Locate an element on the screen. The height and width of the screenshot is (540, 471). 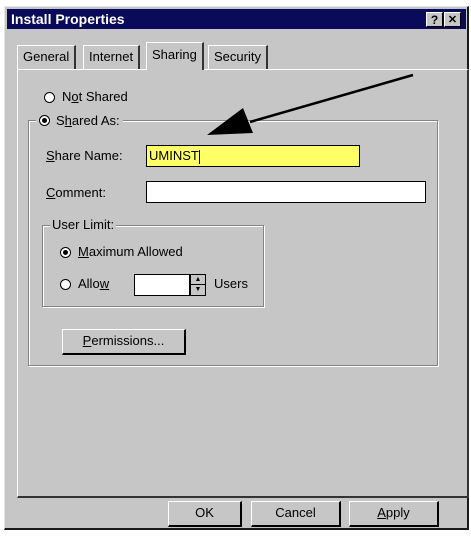
annotation-arrow-icon is located at coordinates (310, 104).